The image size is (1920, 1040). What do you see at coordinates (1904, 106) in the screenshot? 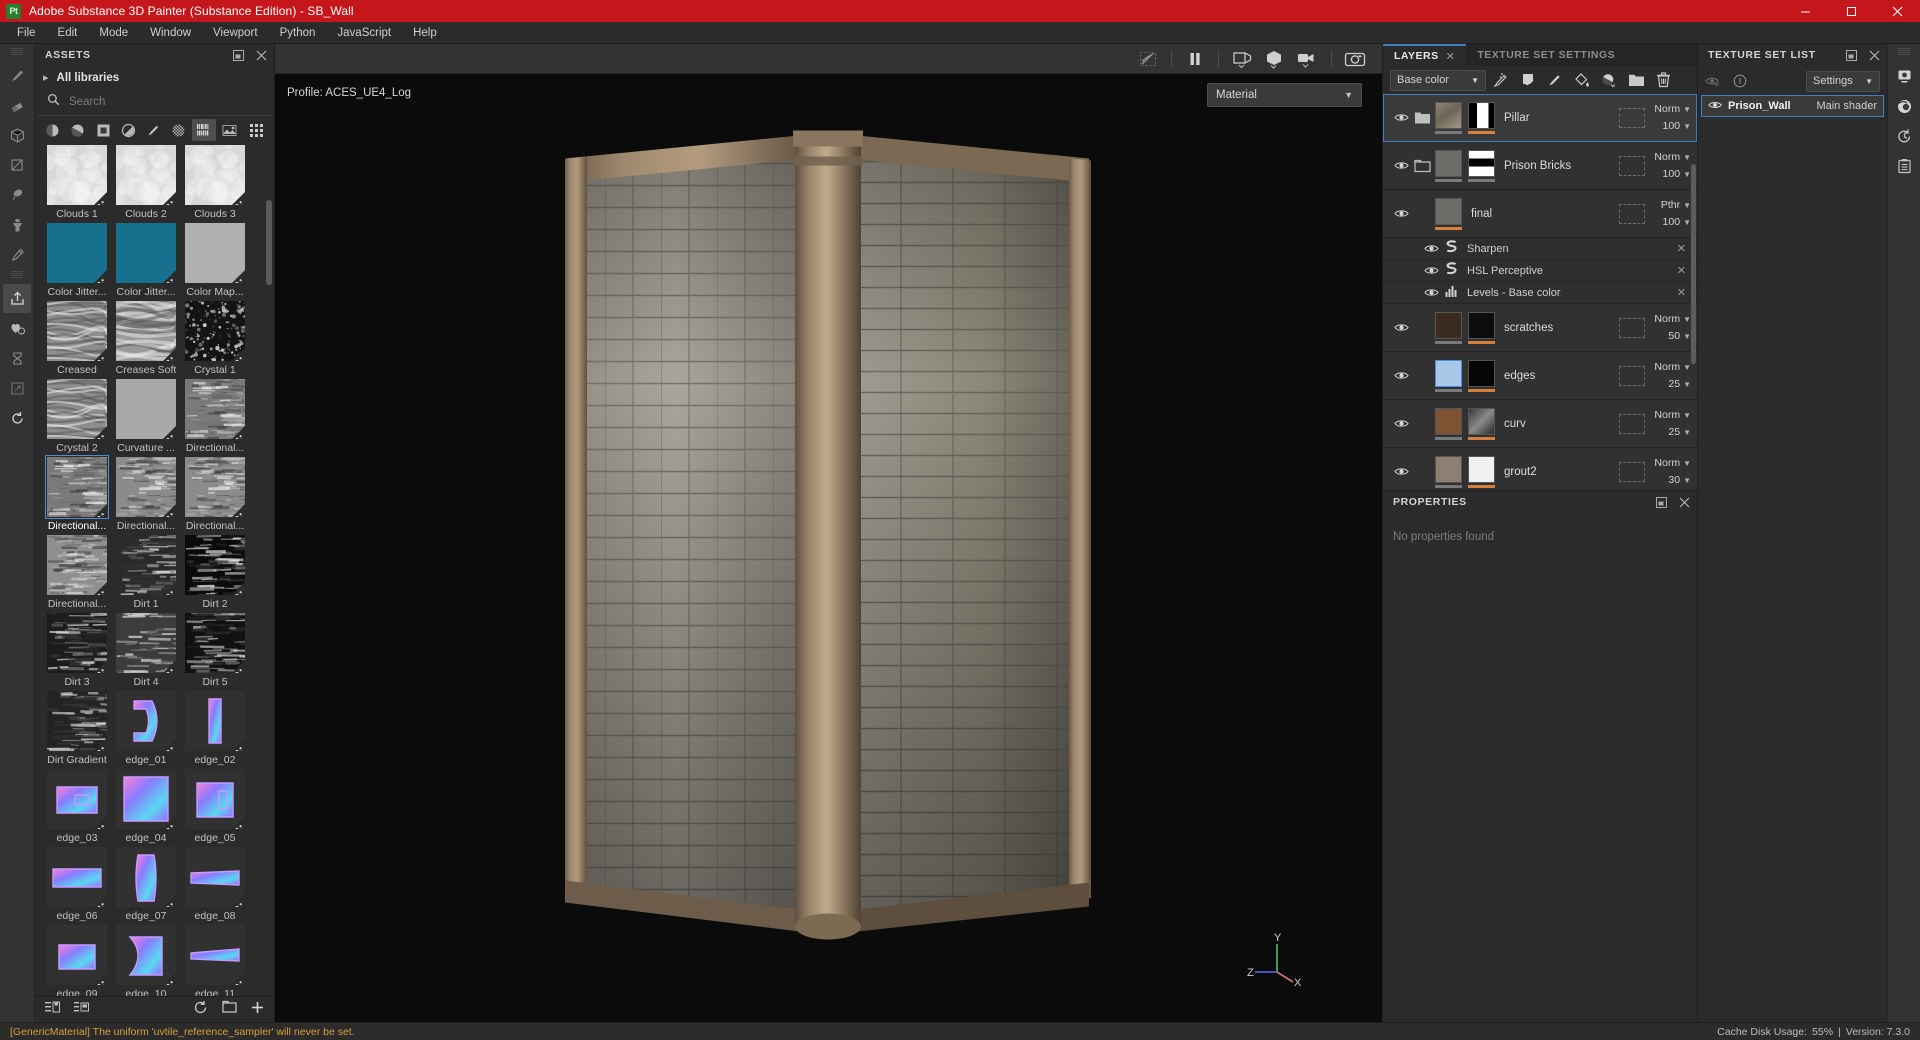
I see `shader-settings-button` at bounding box center [1904, 106].